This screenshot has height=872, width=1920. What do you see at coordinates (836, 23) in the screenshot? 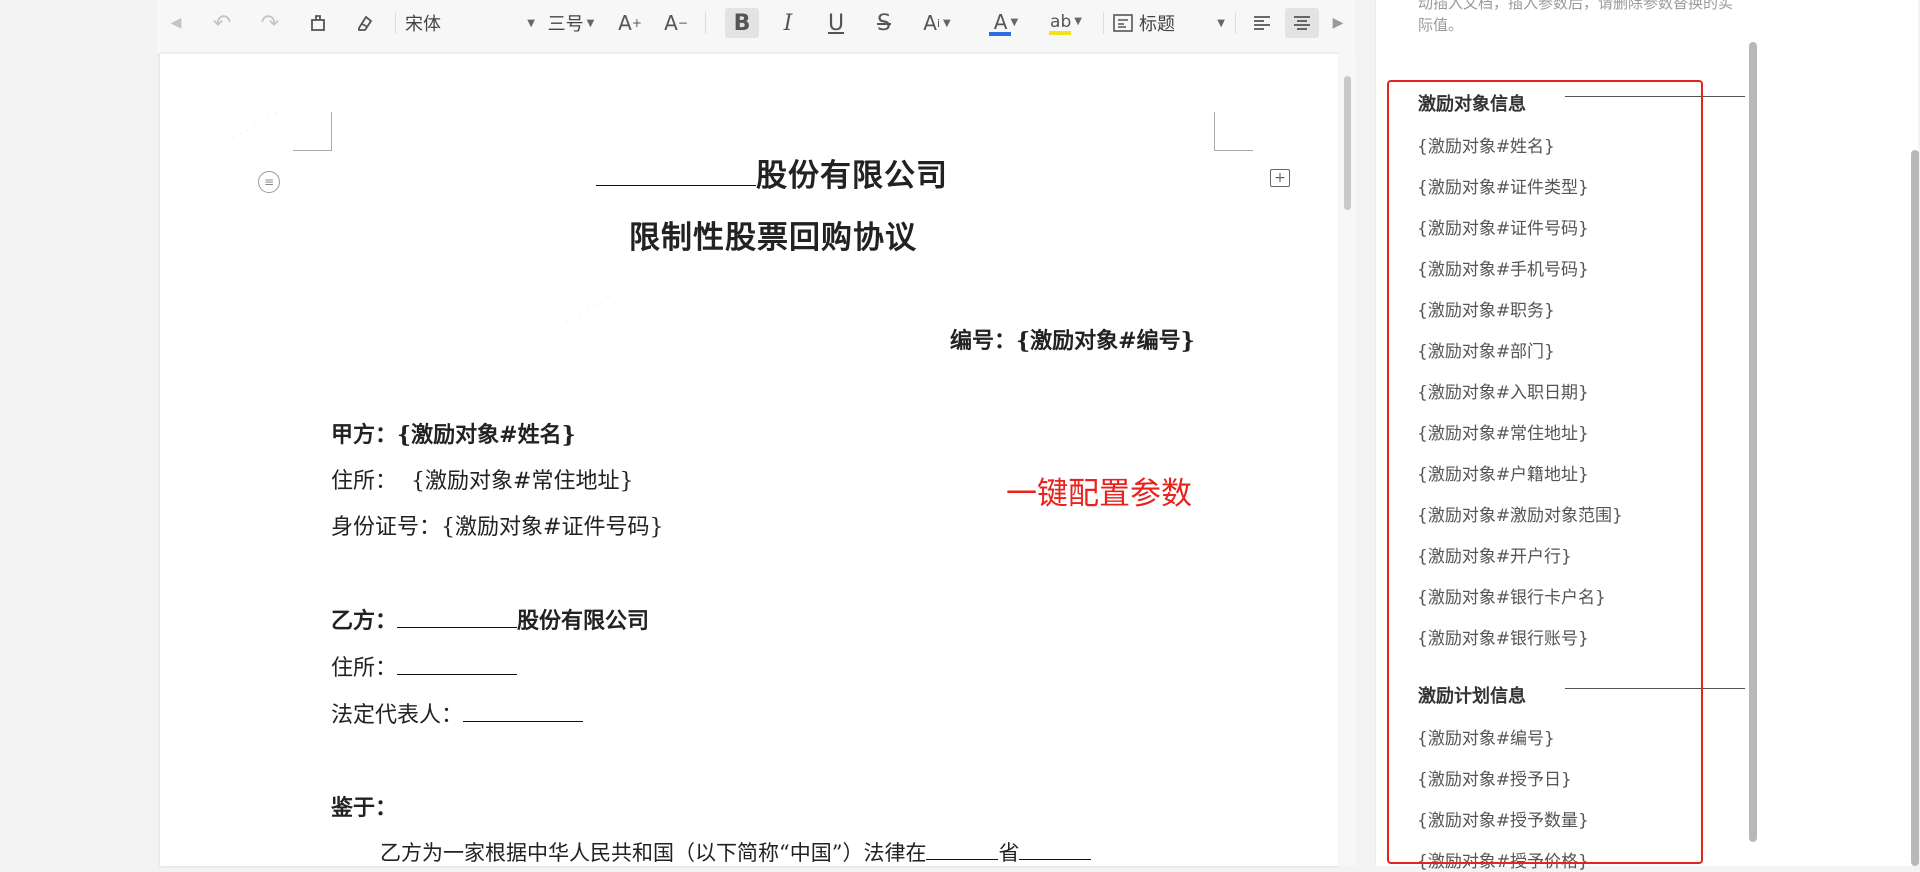
I see `underline-icon: U` at bounding box center [836, 23].